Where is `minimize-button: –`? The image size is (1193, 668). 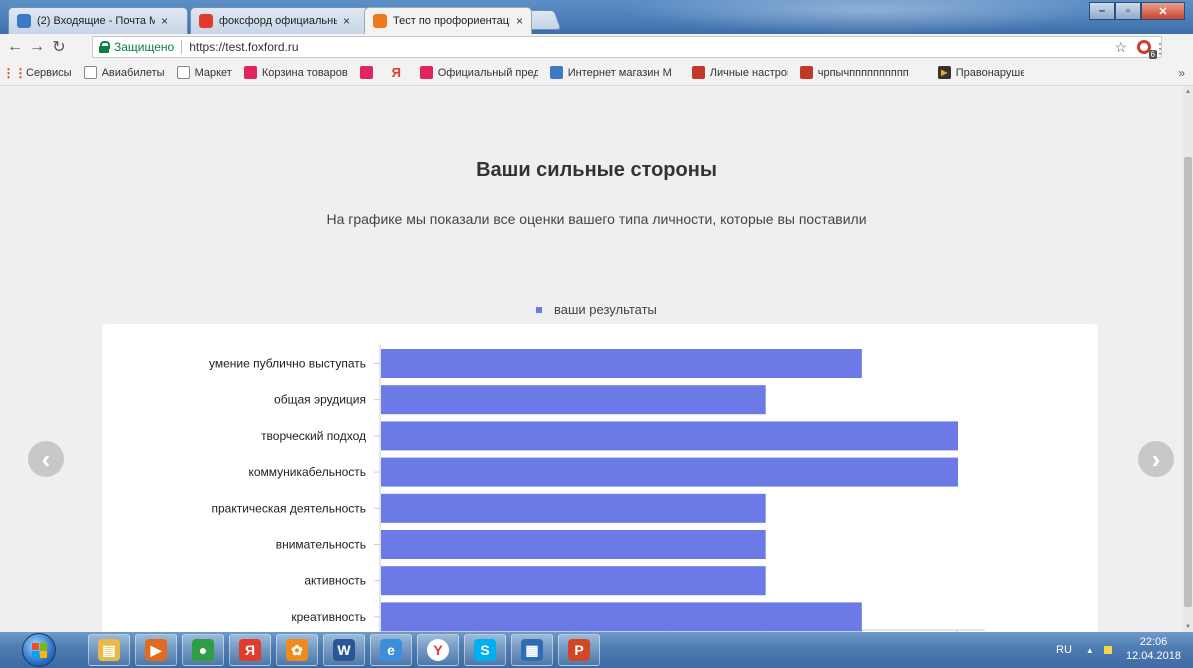 minimize-button: – is located at coordinates (1102, 11).